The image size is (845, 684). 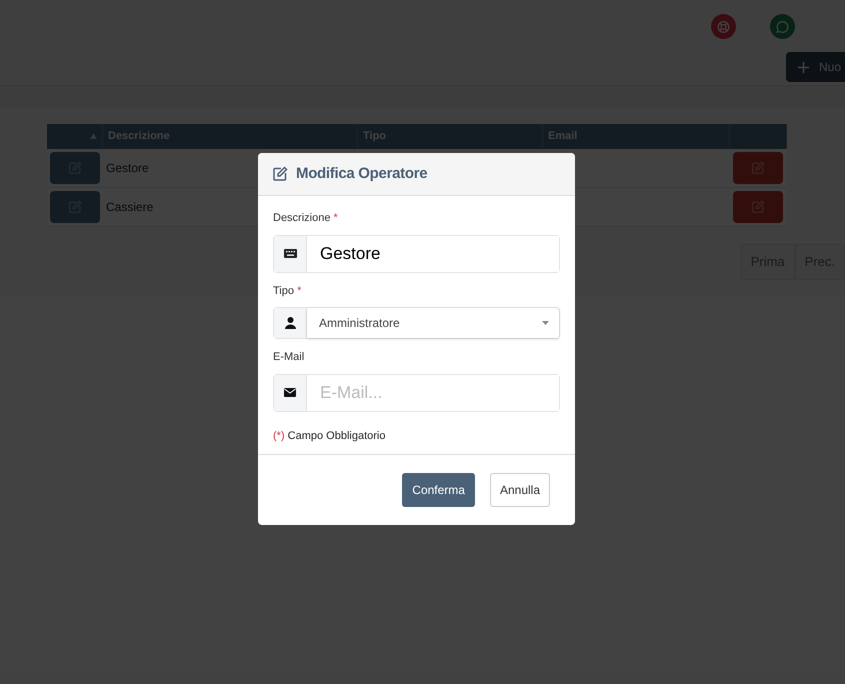 I want to click on required-note: (*) Campo Obbligatorio, so click(x=329, y=436).